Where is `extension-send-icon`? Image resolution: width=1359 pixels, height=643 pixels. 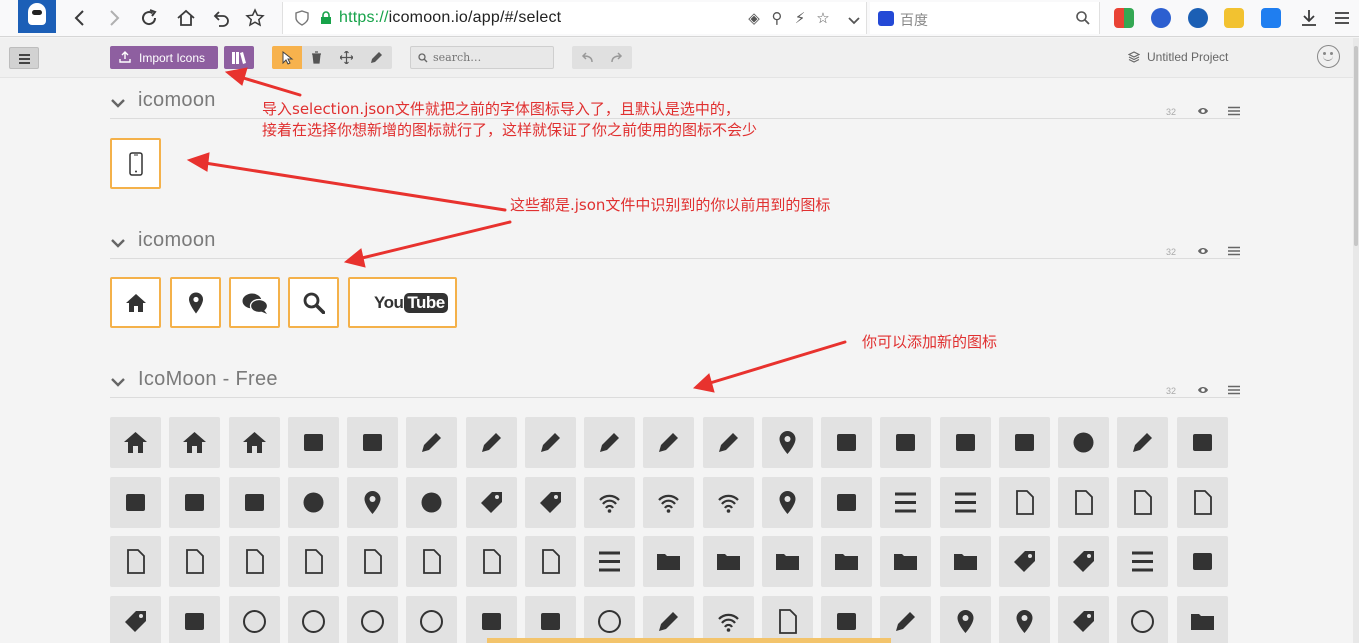
extension-send-icon is located at coordinates (1271, 18).